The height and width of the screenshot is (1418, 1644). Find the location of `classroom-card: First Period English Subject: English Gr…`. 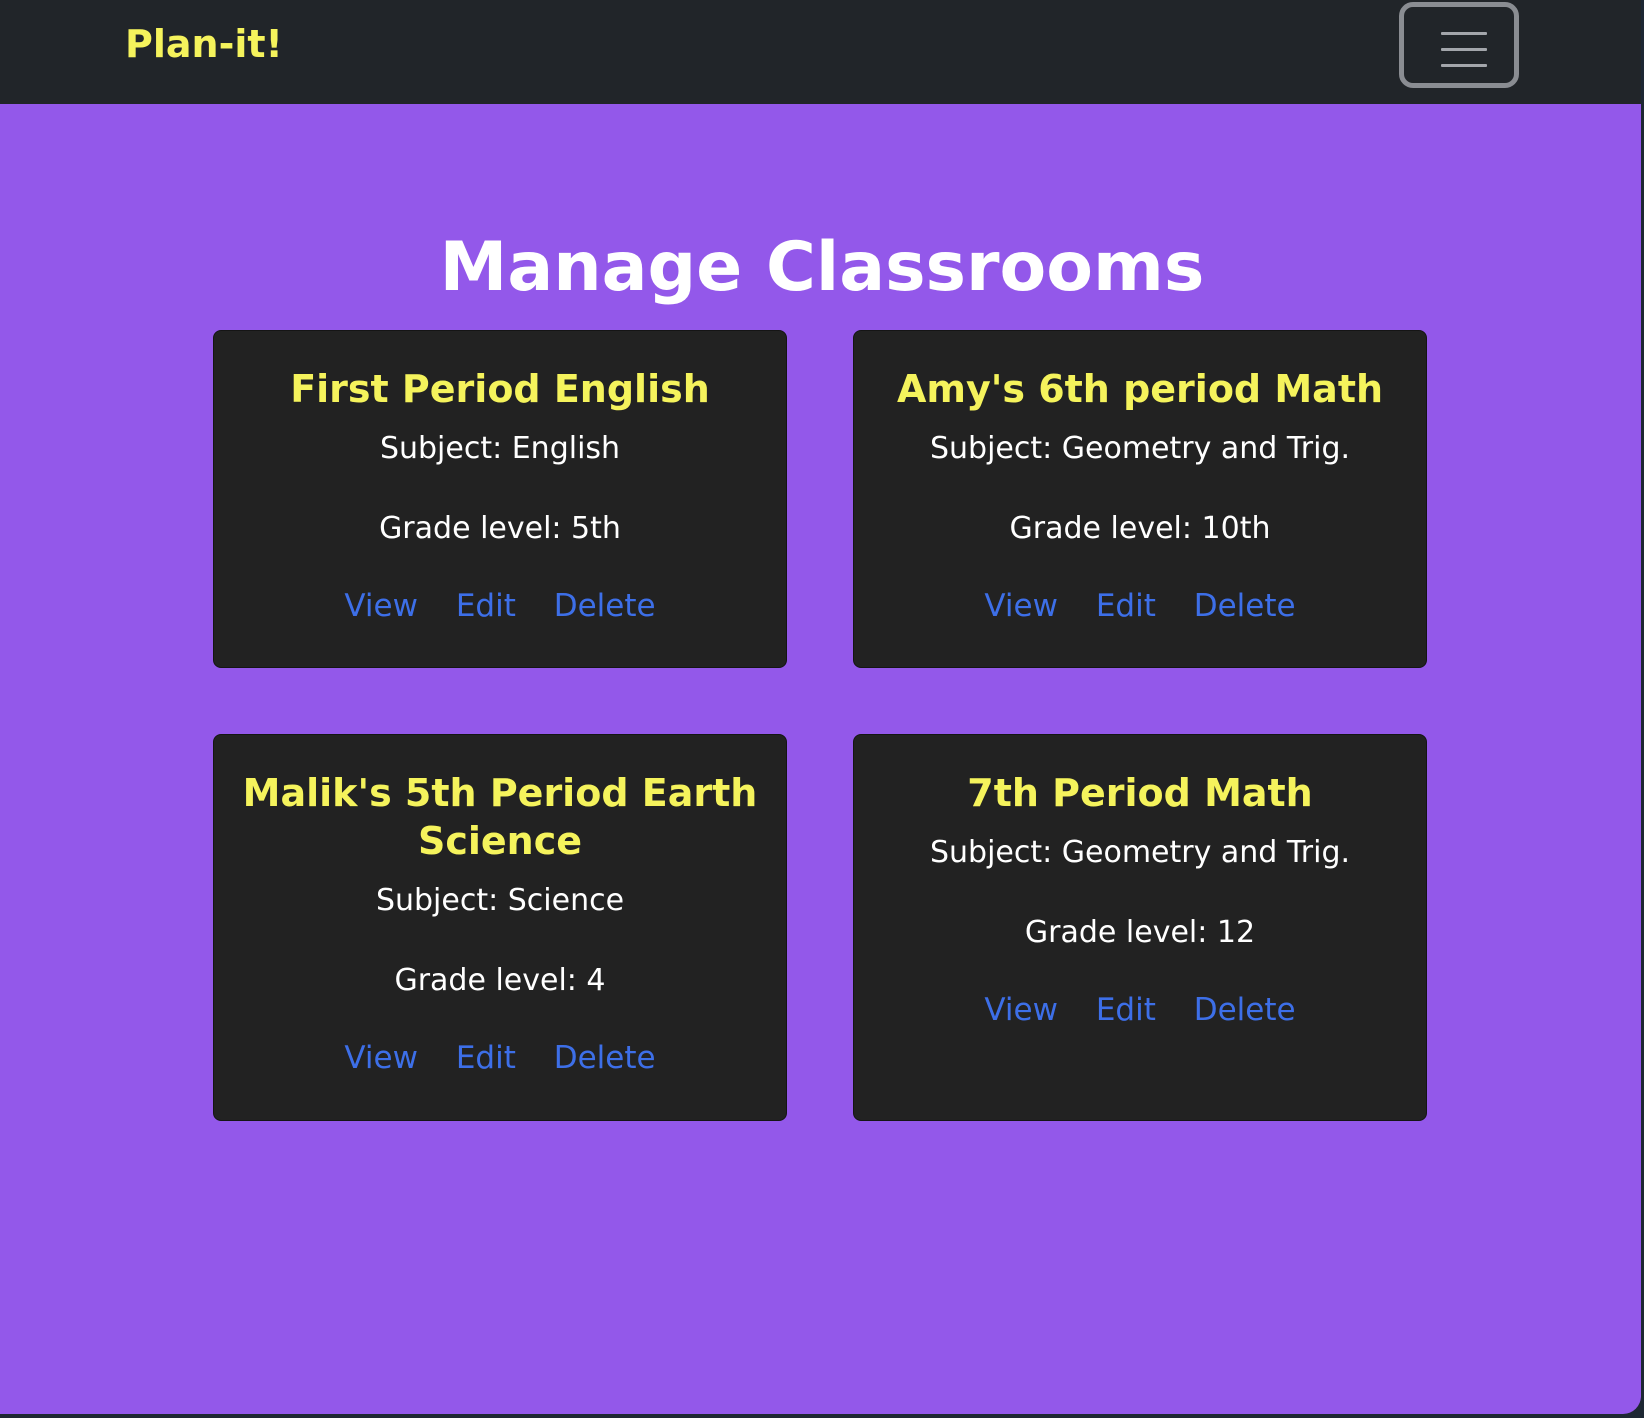

classroom-card: First Period English Subject: English Gr… is located at coordinates (500, 499).